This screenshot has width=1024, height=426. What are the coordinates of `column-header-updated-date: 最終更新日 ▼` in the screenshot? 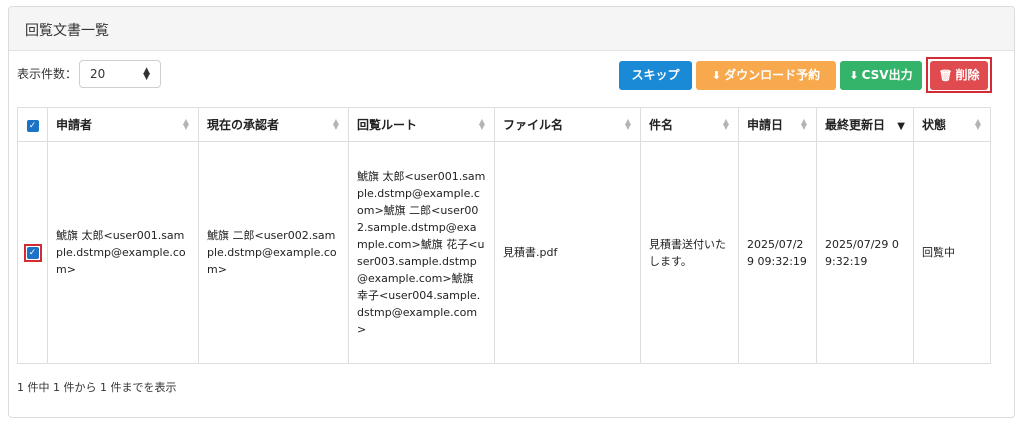 It's located at (865, 124).